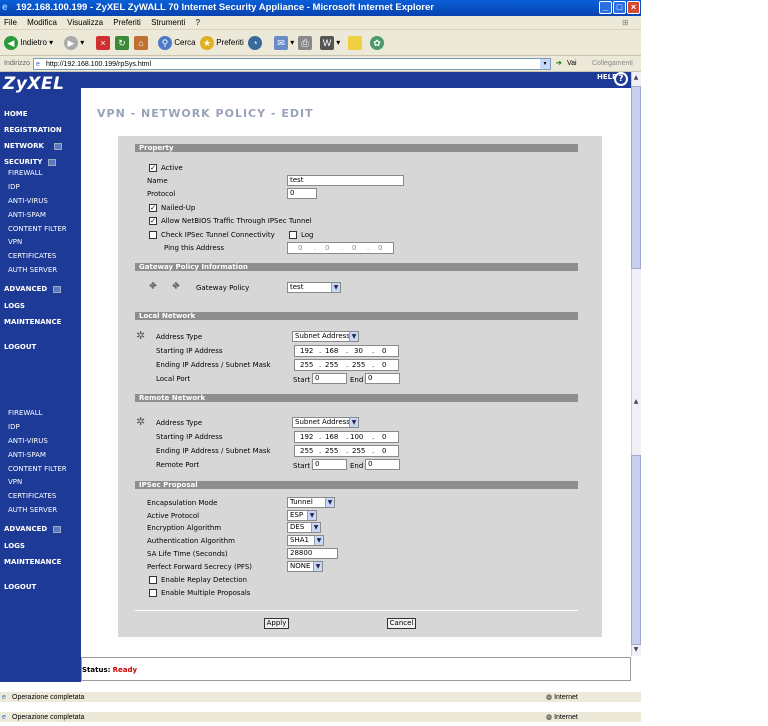 The image size is (768, 726). Describe the element at coordinates (325, 422) in the screenshot. I see `remote-address-type-select: Subnet Address ▼` at that location.